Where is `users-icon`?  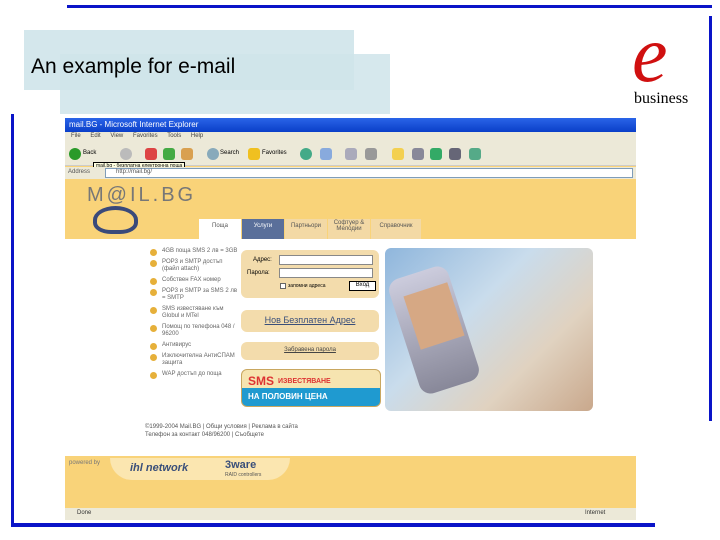
users-icon is located at coordinates (475, 154).